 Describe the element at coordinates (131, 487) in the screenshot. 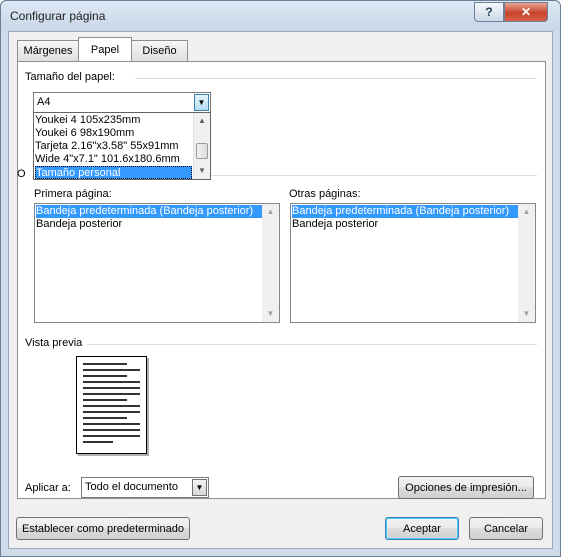

I see `apply-to-value: Todo el documento` at that location.